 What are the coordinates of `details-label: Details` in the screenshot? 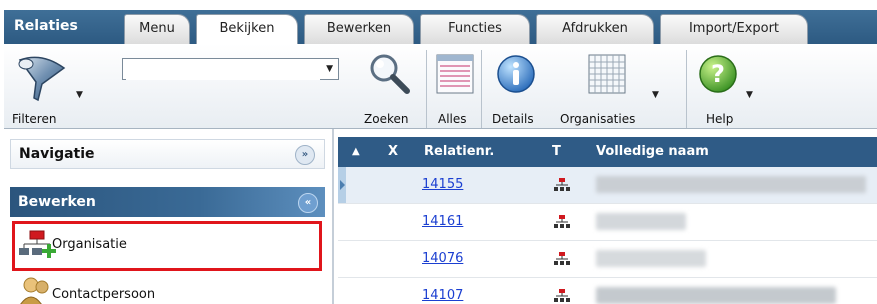 It's located at (513, 119).